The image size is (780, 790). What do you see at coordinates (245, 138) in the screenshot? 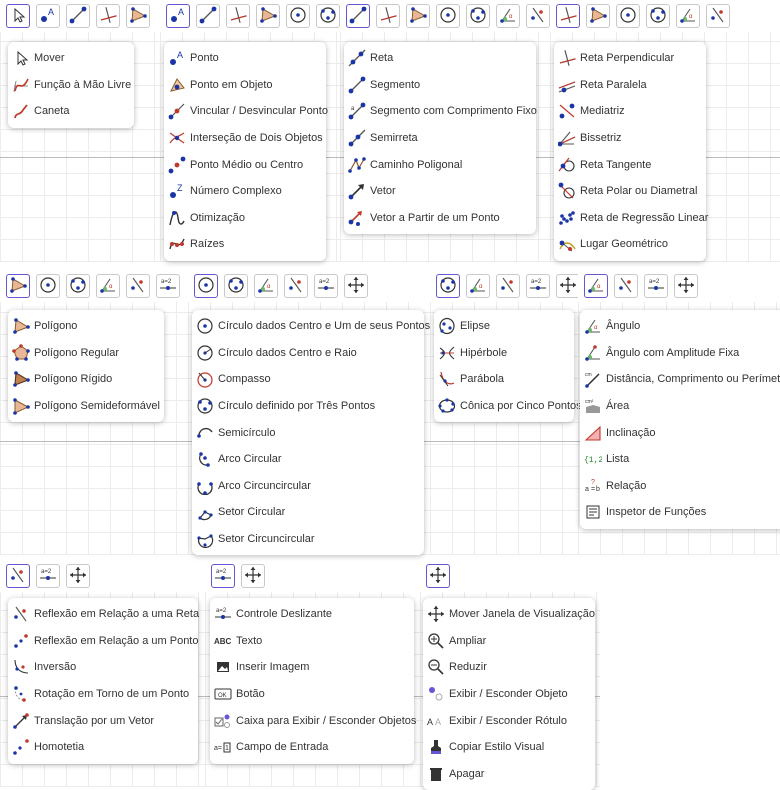
I see `menu-item-intersect: Interseção de Dois Objetos` at bounding box center [245, 138].